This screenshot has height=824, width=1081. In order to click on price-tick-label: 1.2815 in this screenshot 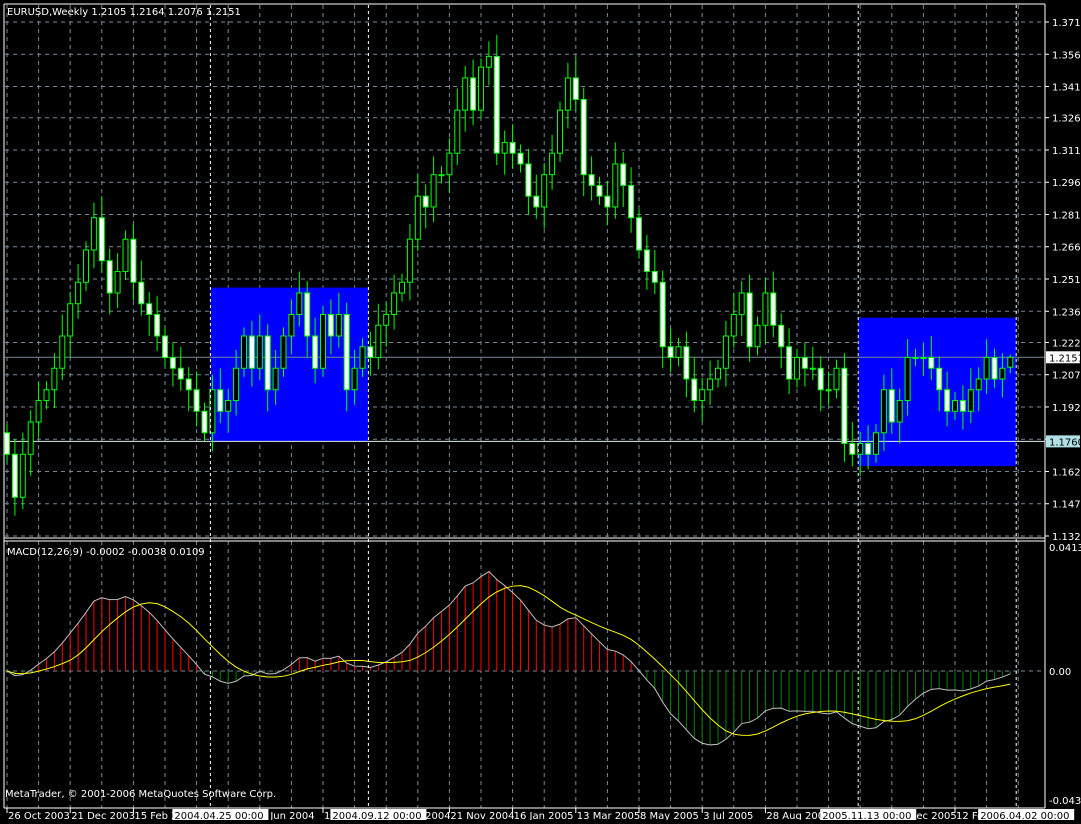, I will do `click(1066, 215)`.